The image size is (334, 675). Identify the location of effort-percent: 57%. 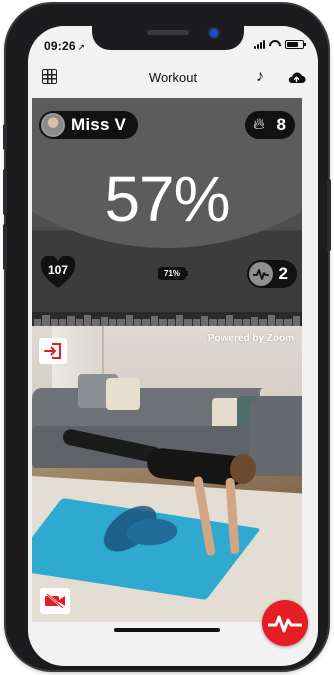
(167, 199).